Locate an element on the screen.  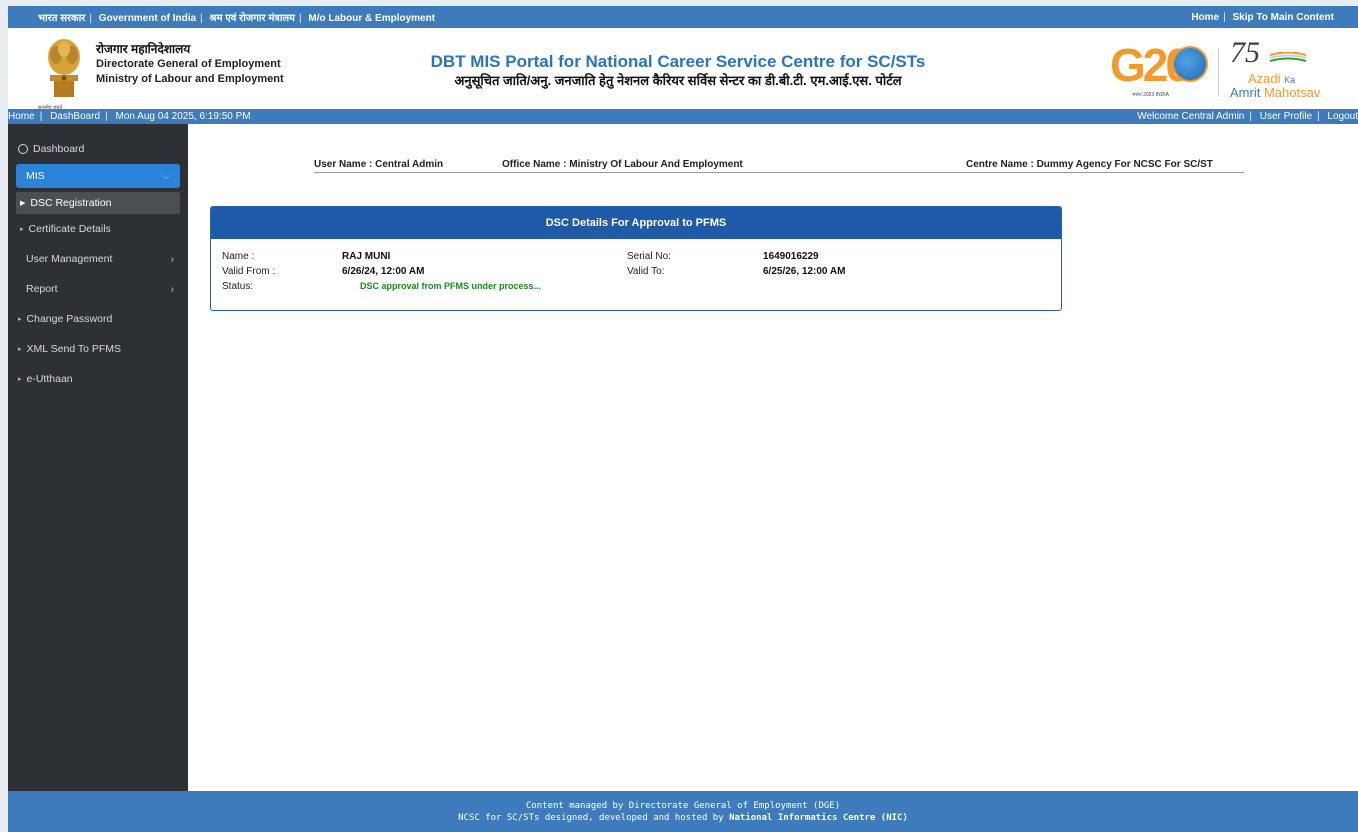
globe-icon is located at coordinates (1190, 64).